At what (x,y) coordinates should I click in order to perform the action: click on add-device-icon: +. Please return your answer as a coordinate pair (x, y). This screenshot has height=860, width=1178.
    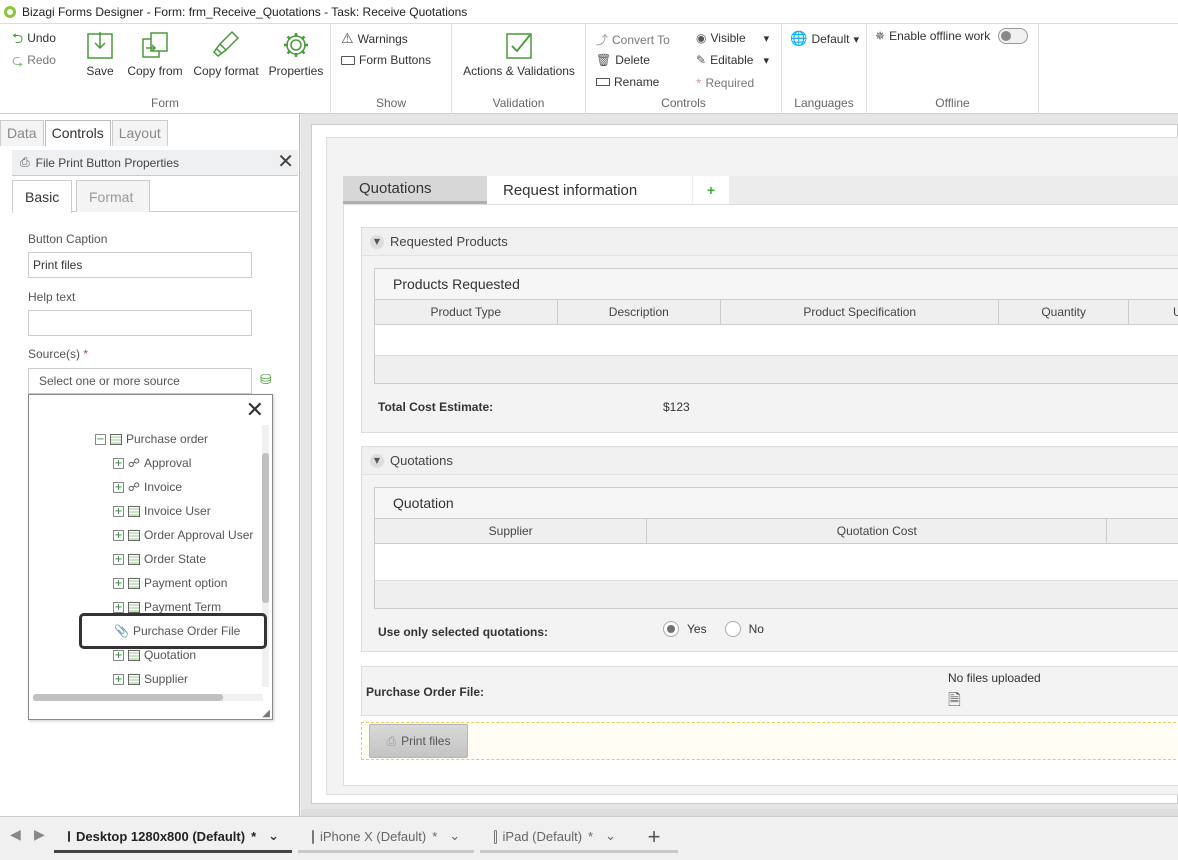
    Looking at the image, I should click on (654, 838).